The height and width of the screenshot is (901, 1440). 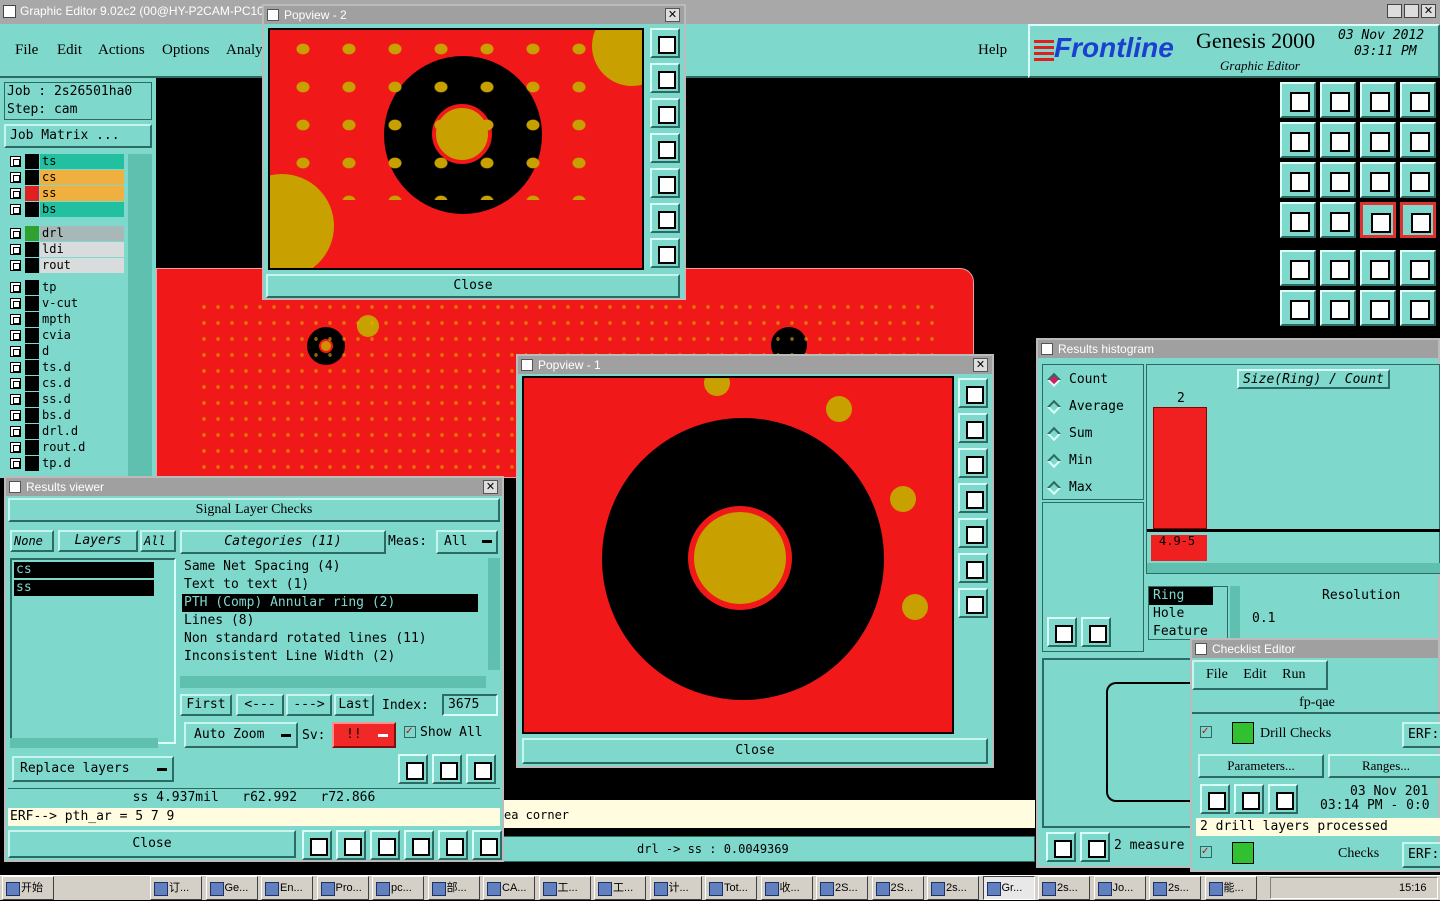 What do you see at coordinates (66, 367) in the screenshot?
I see `layer-row-ts.d: ts.d` at bounding box center [66, 367].